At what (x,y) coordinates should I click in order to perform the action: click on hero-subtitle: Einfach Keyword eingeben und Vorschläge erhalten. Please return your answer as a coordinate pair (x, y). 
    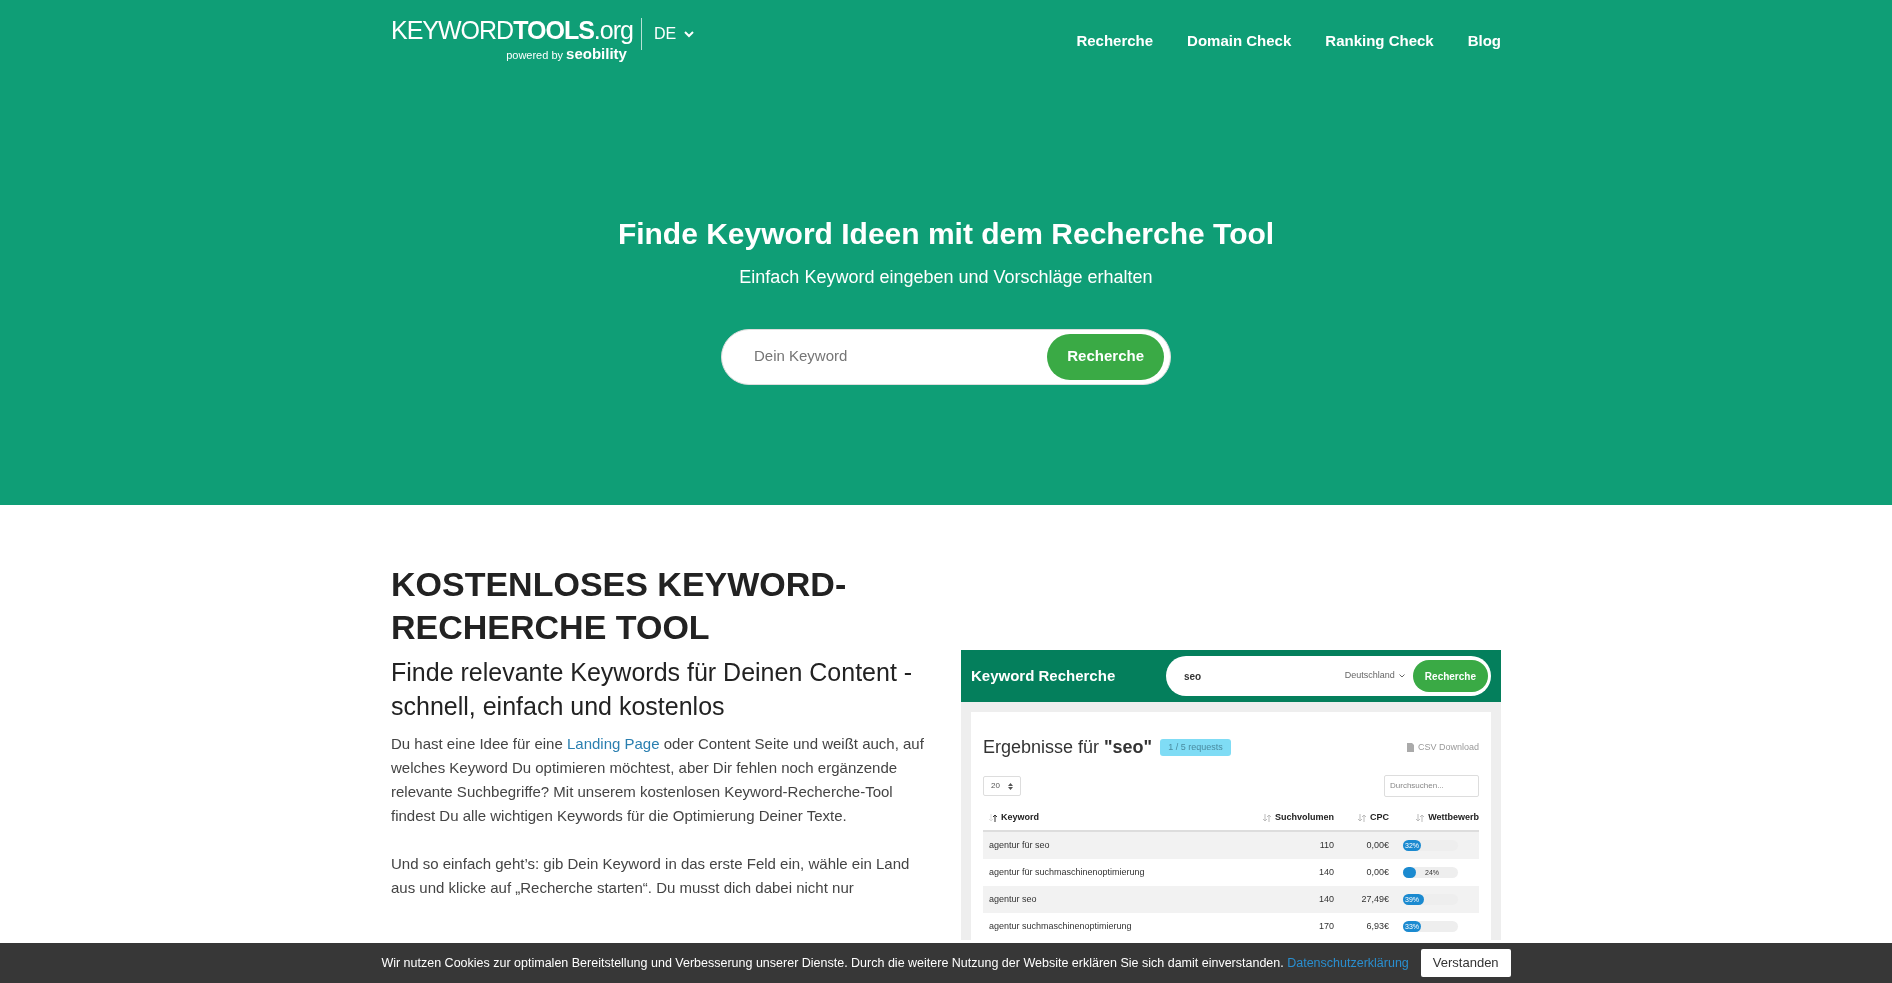
    Looking at the image, I should click on (946, 277).